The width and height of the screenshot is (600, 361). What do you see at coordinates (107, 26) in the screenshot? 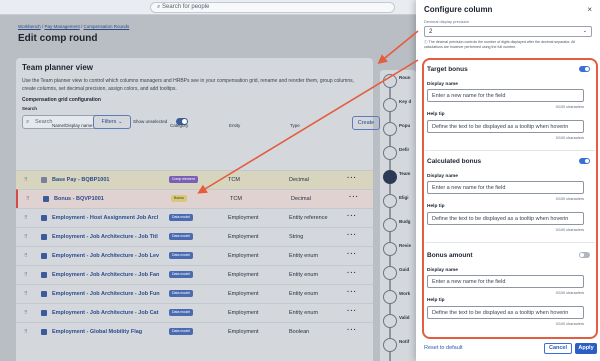
I see `breadcrumb-comp-rounds: Compensation Rounds` at bounding box center [107, 26].